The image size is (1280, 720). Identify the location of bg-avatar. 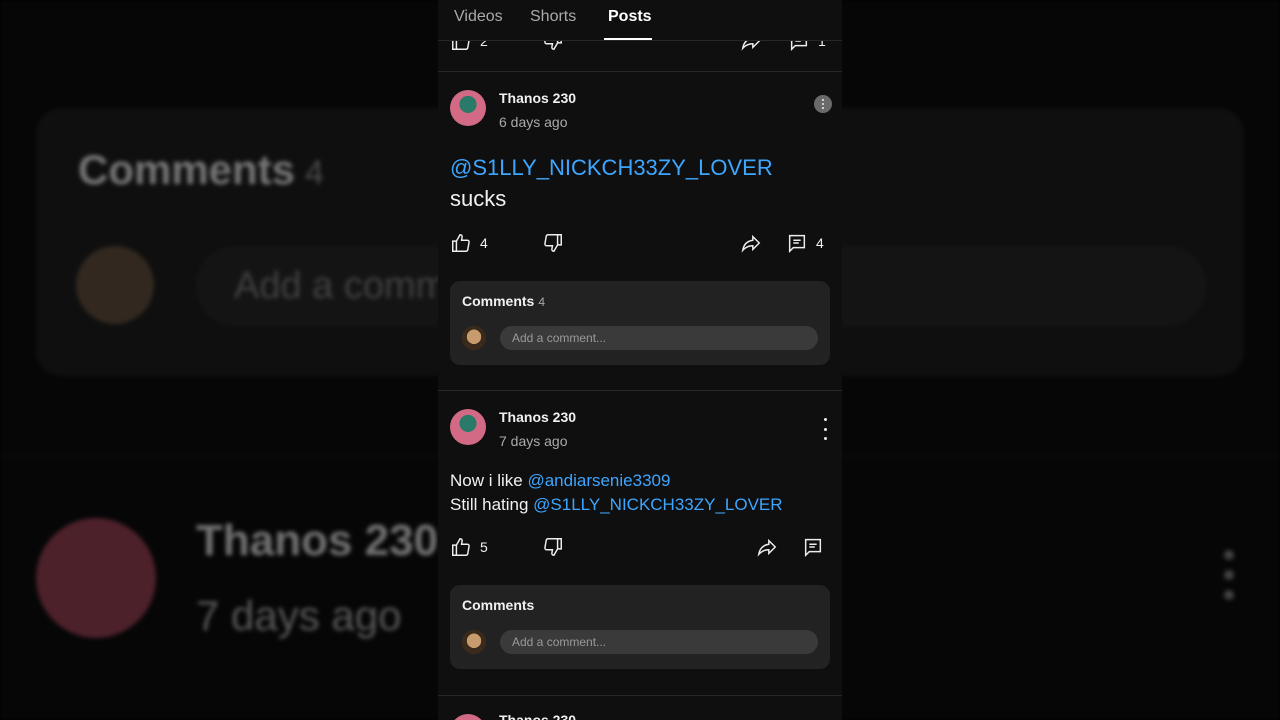
(115, 285).